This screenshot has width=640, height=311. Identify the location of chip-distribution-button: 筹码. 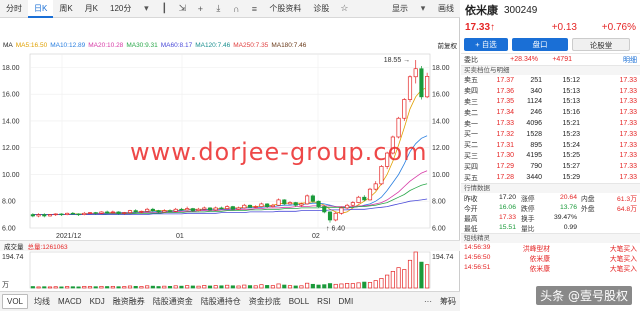
(448, 301).